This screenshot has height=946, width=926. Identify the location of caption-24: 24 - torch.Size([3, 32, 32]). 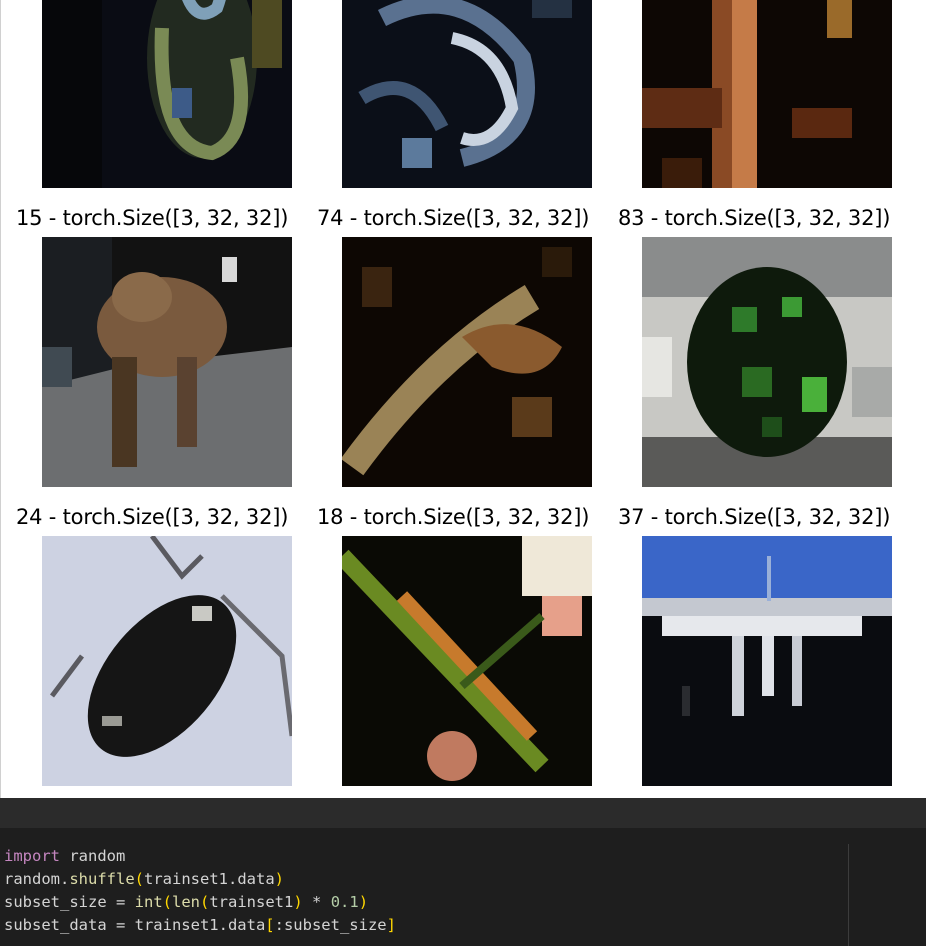
(152, 517).